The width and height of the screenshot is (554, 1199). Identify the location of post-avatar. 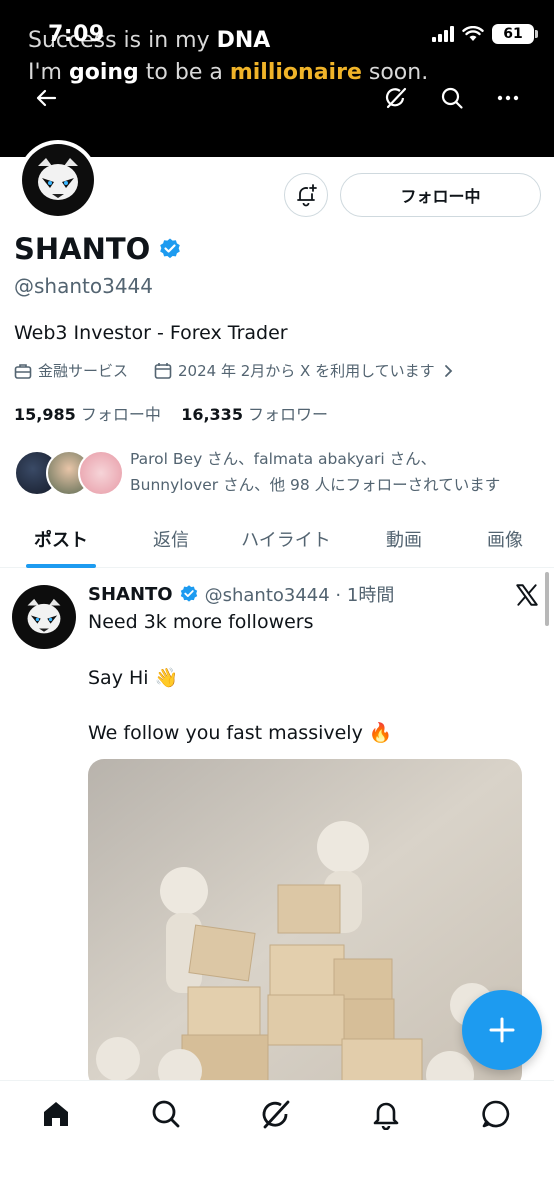
(44, 617).